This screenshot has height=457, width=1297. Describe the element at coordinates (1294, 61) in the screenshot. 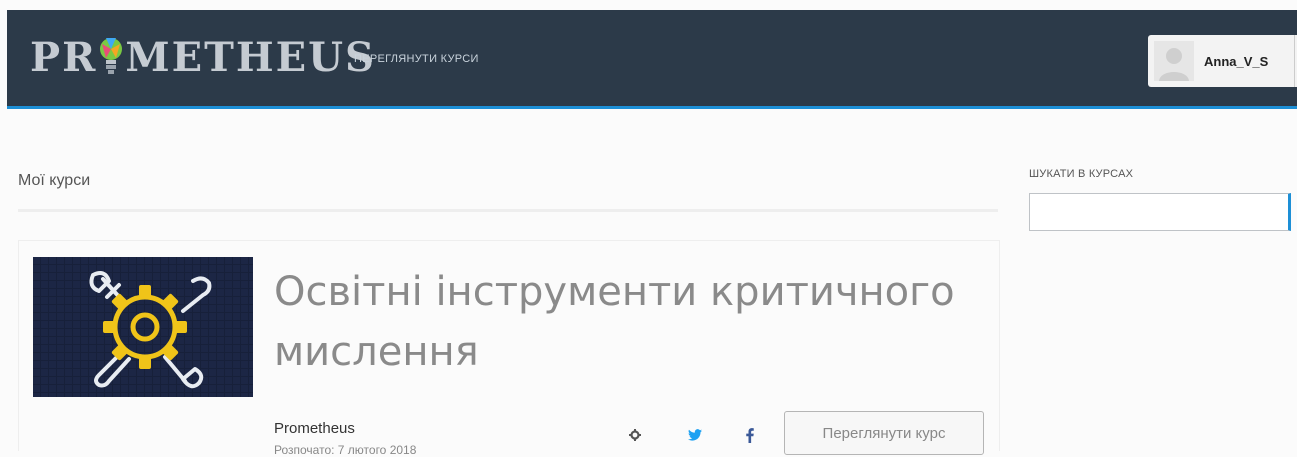

I see `user-menu-divider` at that location.